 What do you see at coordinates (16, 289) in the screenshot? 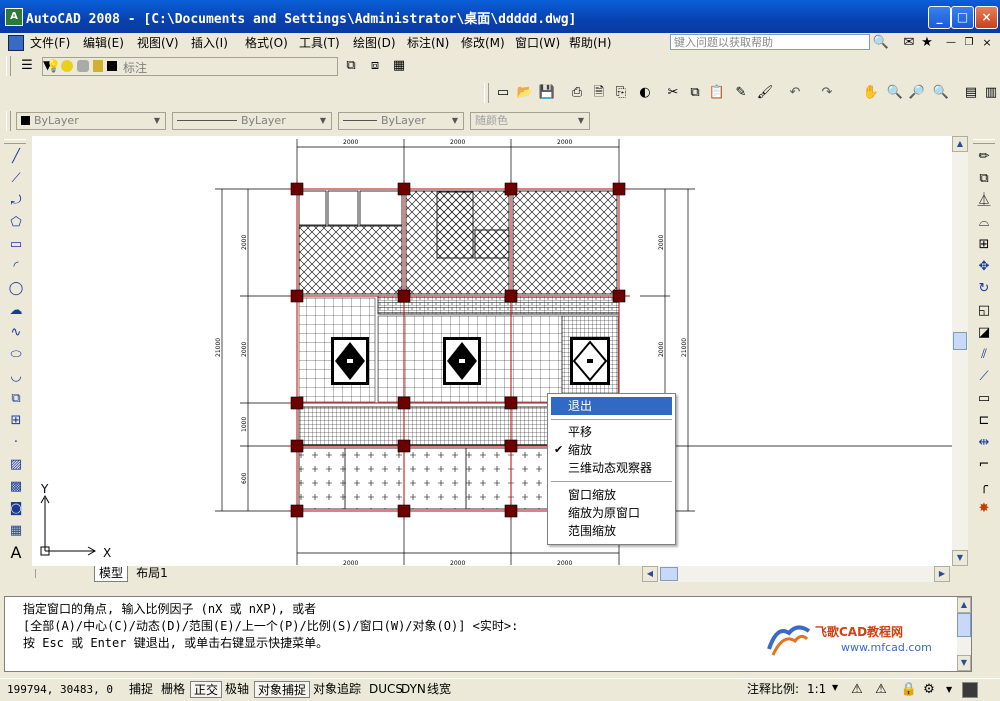
I see `circle-icon: ◯` at bounding box center [16, 289].